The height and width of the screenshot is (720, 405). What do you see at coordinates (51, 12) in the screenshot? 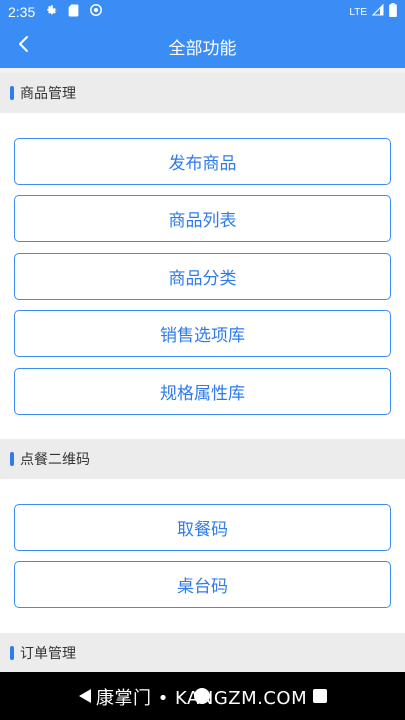
I see `gear-icon` at bounding box center [51, 12].